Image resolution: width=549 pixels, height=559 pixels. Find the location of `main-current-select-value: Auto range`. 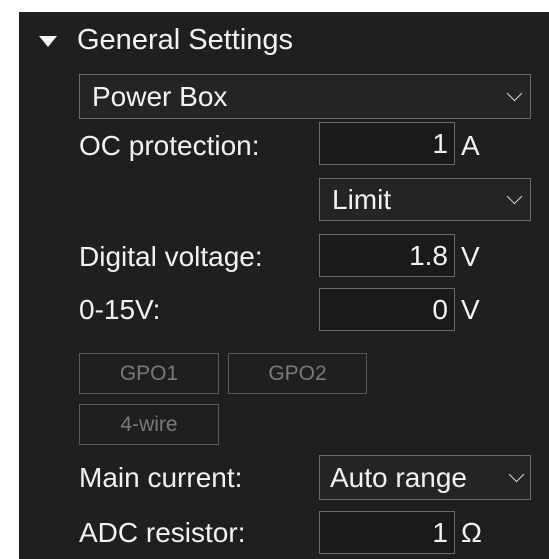

main-current-select-value: Auto range is located at coordinates (398, 477).